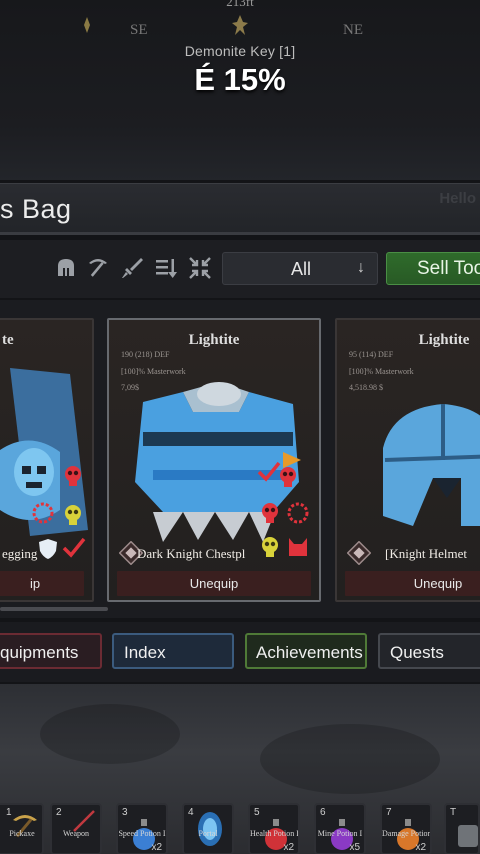 The image size is (480, 854). What do you see at coordinates (125, 812) in the screenshot?
I see `hotbar-slot-number: 3` at bounding box center [125, 812].